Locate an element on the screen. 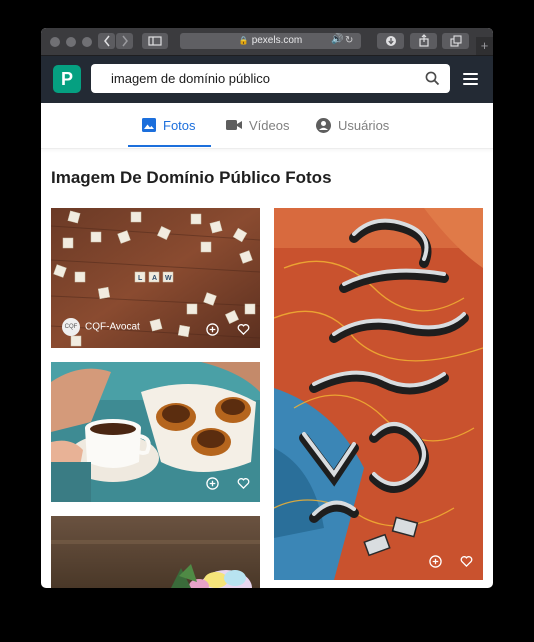 The width and height of the screenshot is (534, 642). share-icon is located at coordinates (423, 40).